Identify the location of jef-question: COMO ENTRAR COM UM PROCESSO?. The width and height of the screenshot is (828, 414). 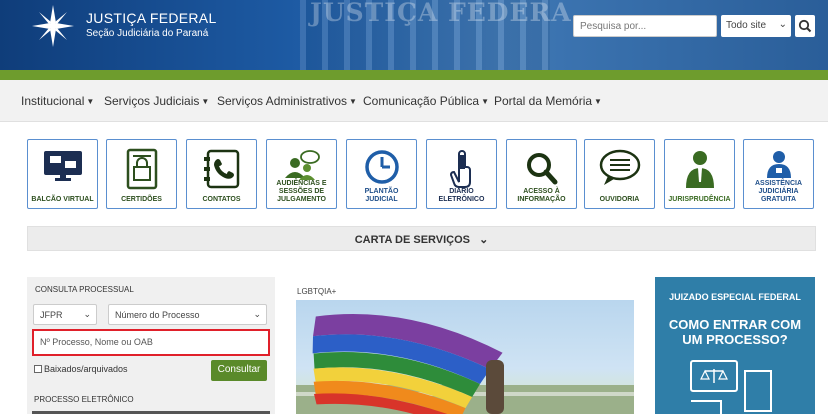
(735, 332).